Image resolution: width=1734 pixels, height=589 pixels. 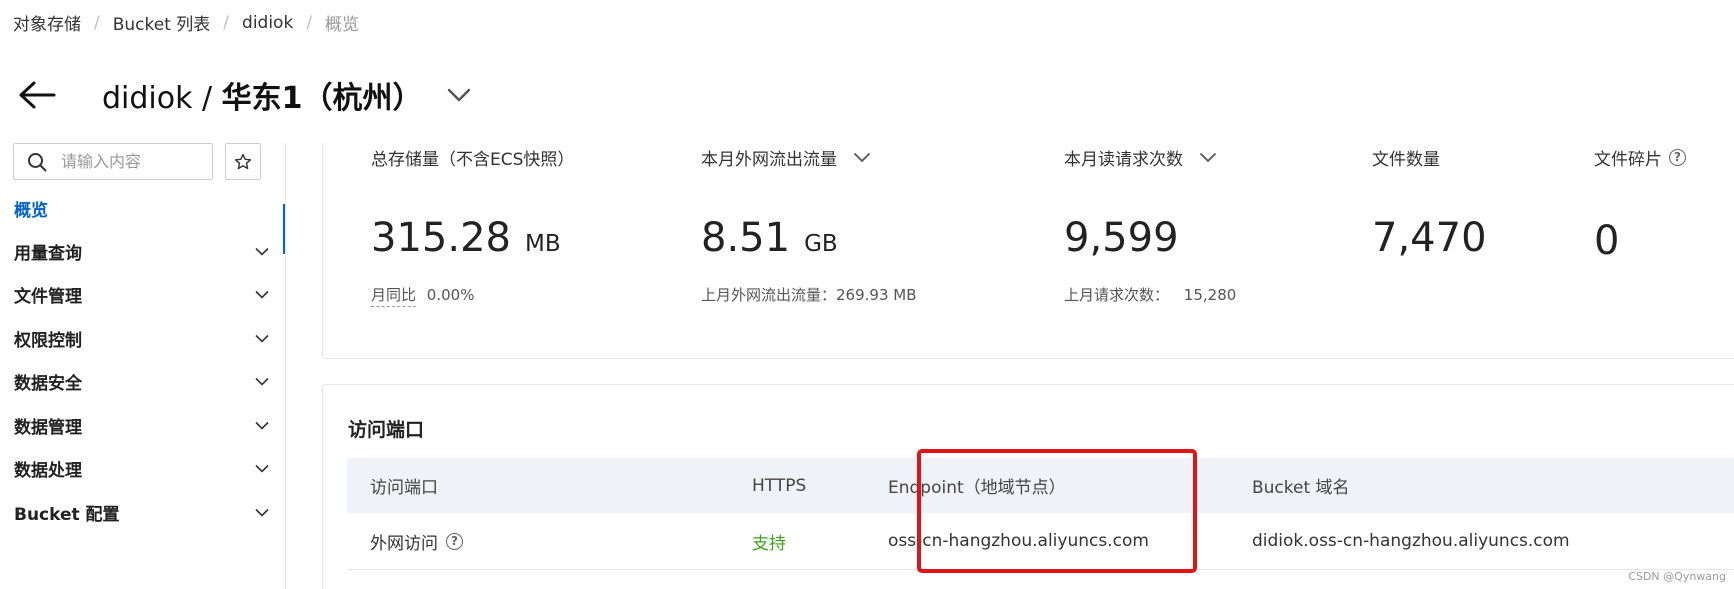 I want to click on sidebar-item-label: 数据管理, so click(x=48, y=427).